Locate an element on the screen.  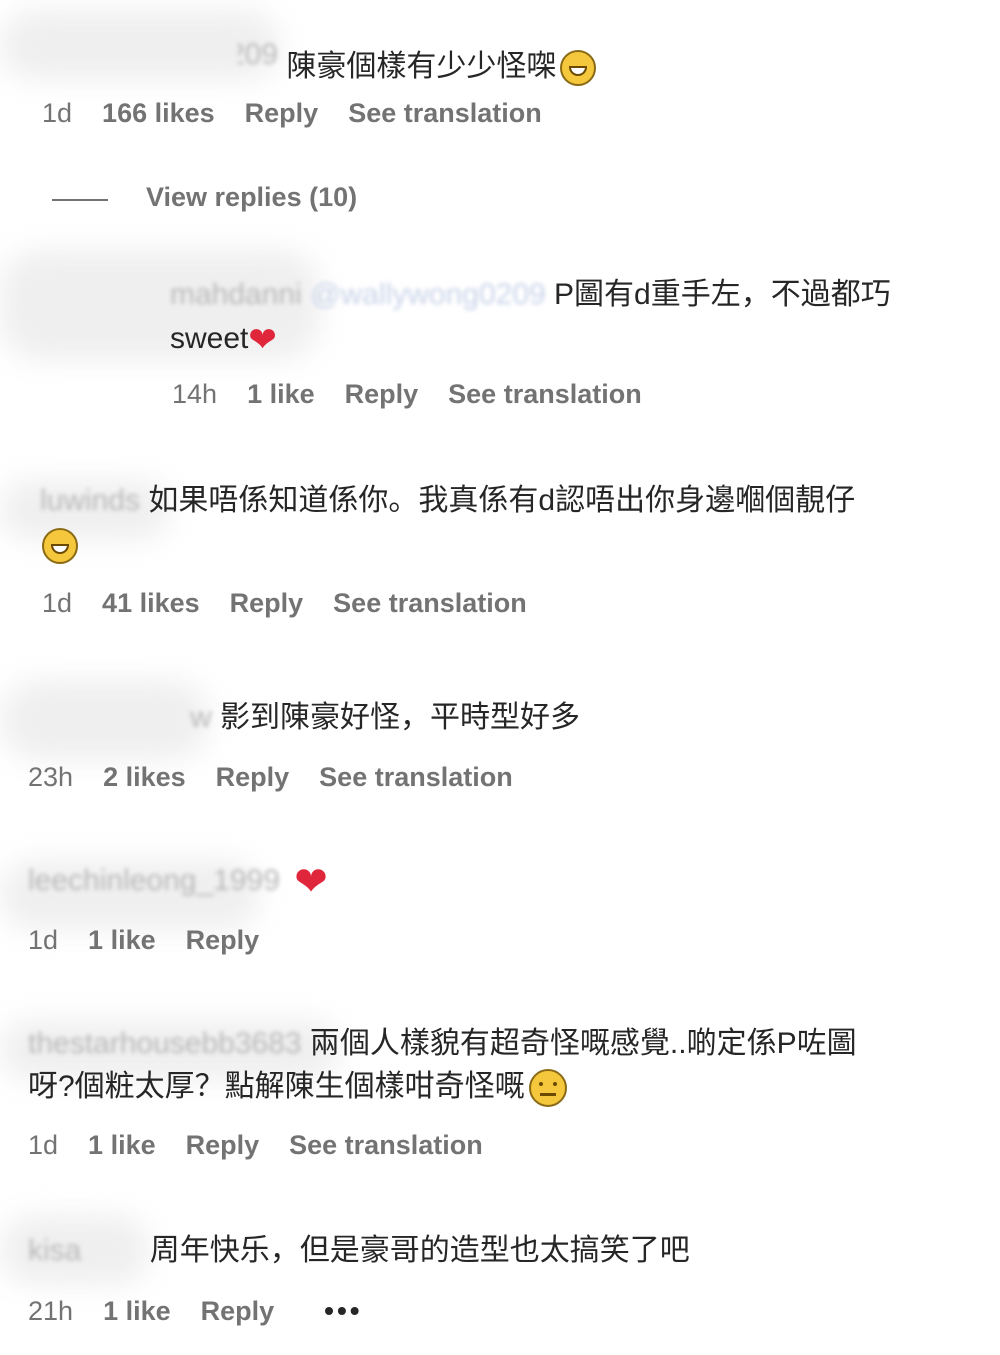
comment-text: 如果唔係知道係你。我真係有d認唔出你身邊嗰個靚仔 is located at coordinates (502, 500).